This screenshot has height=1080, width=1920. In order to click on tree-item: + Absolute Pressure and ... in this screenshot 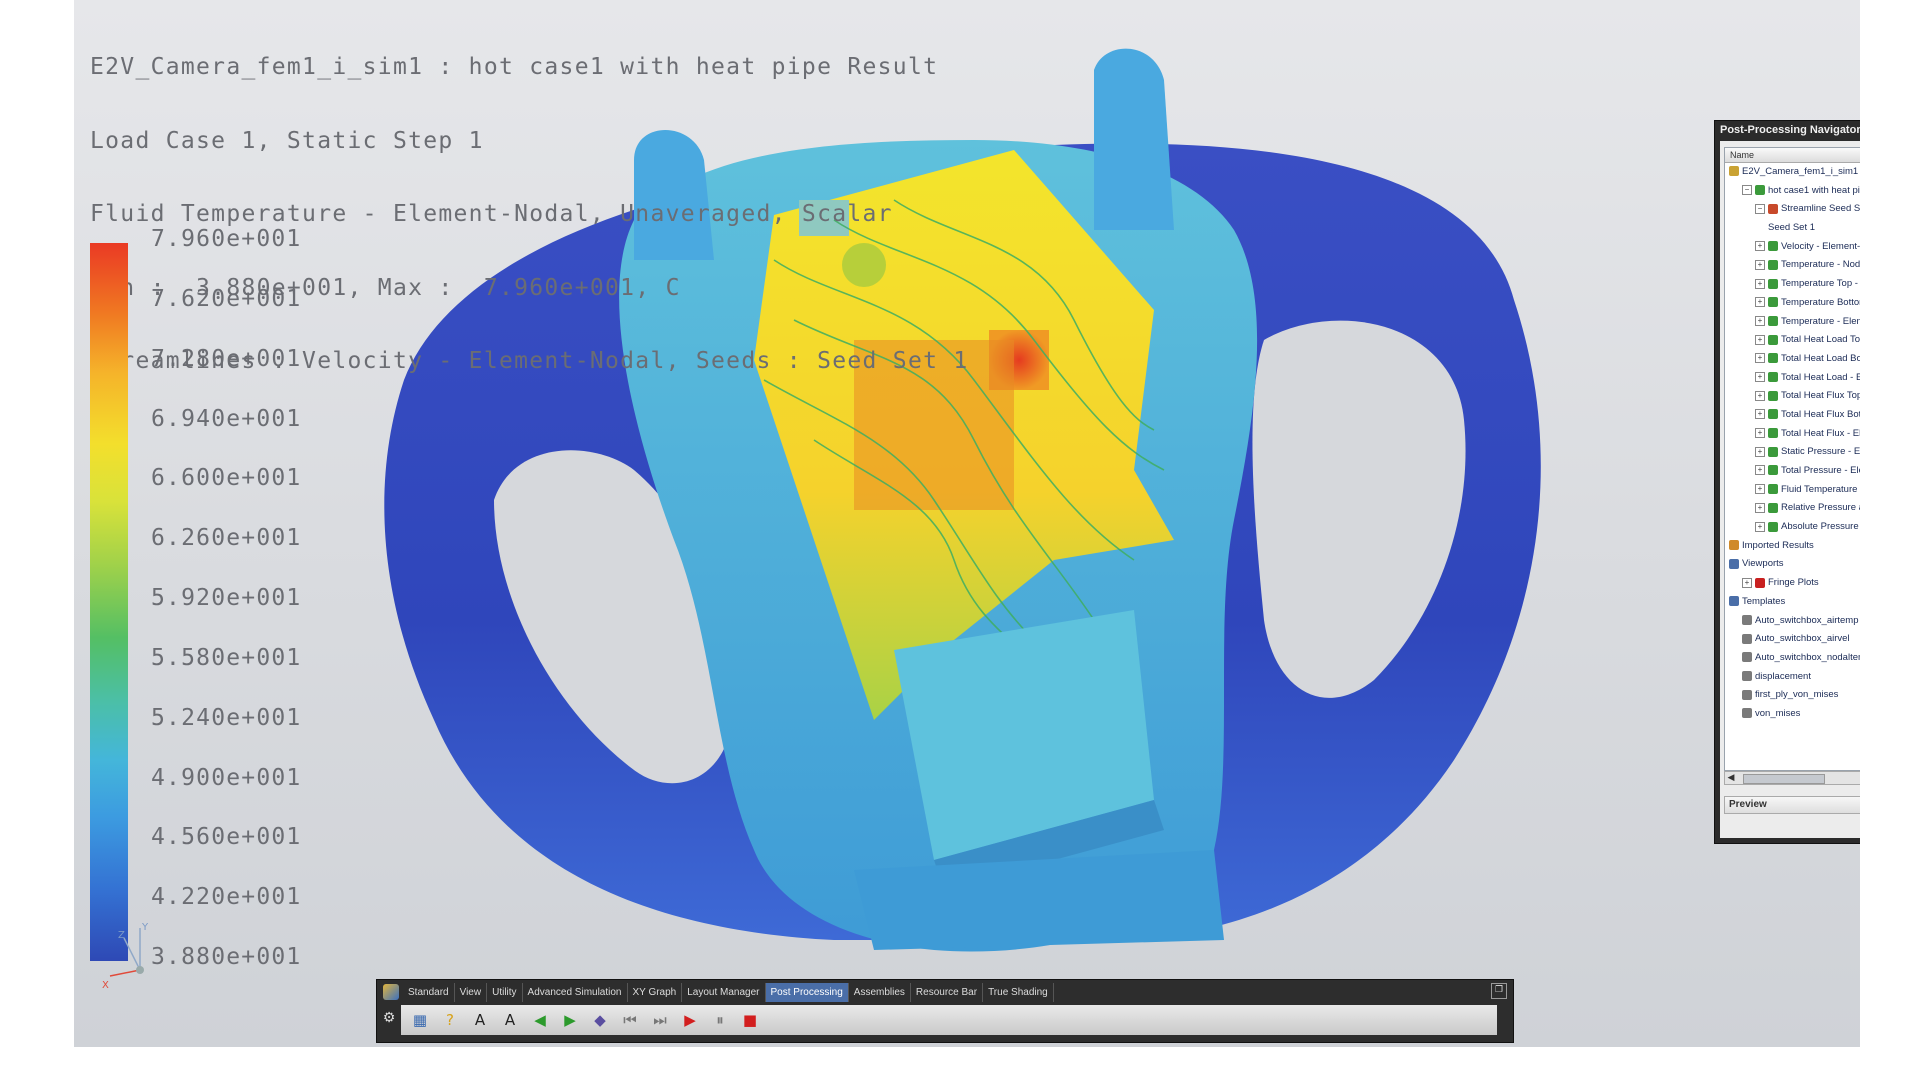, I will do `click(1792, 527)`.